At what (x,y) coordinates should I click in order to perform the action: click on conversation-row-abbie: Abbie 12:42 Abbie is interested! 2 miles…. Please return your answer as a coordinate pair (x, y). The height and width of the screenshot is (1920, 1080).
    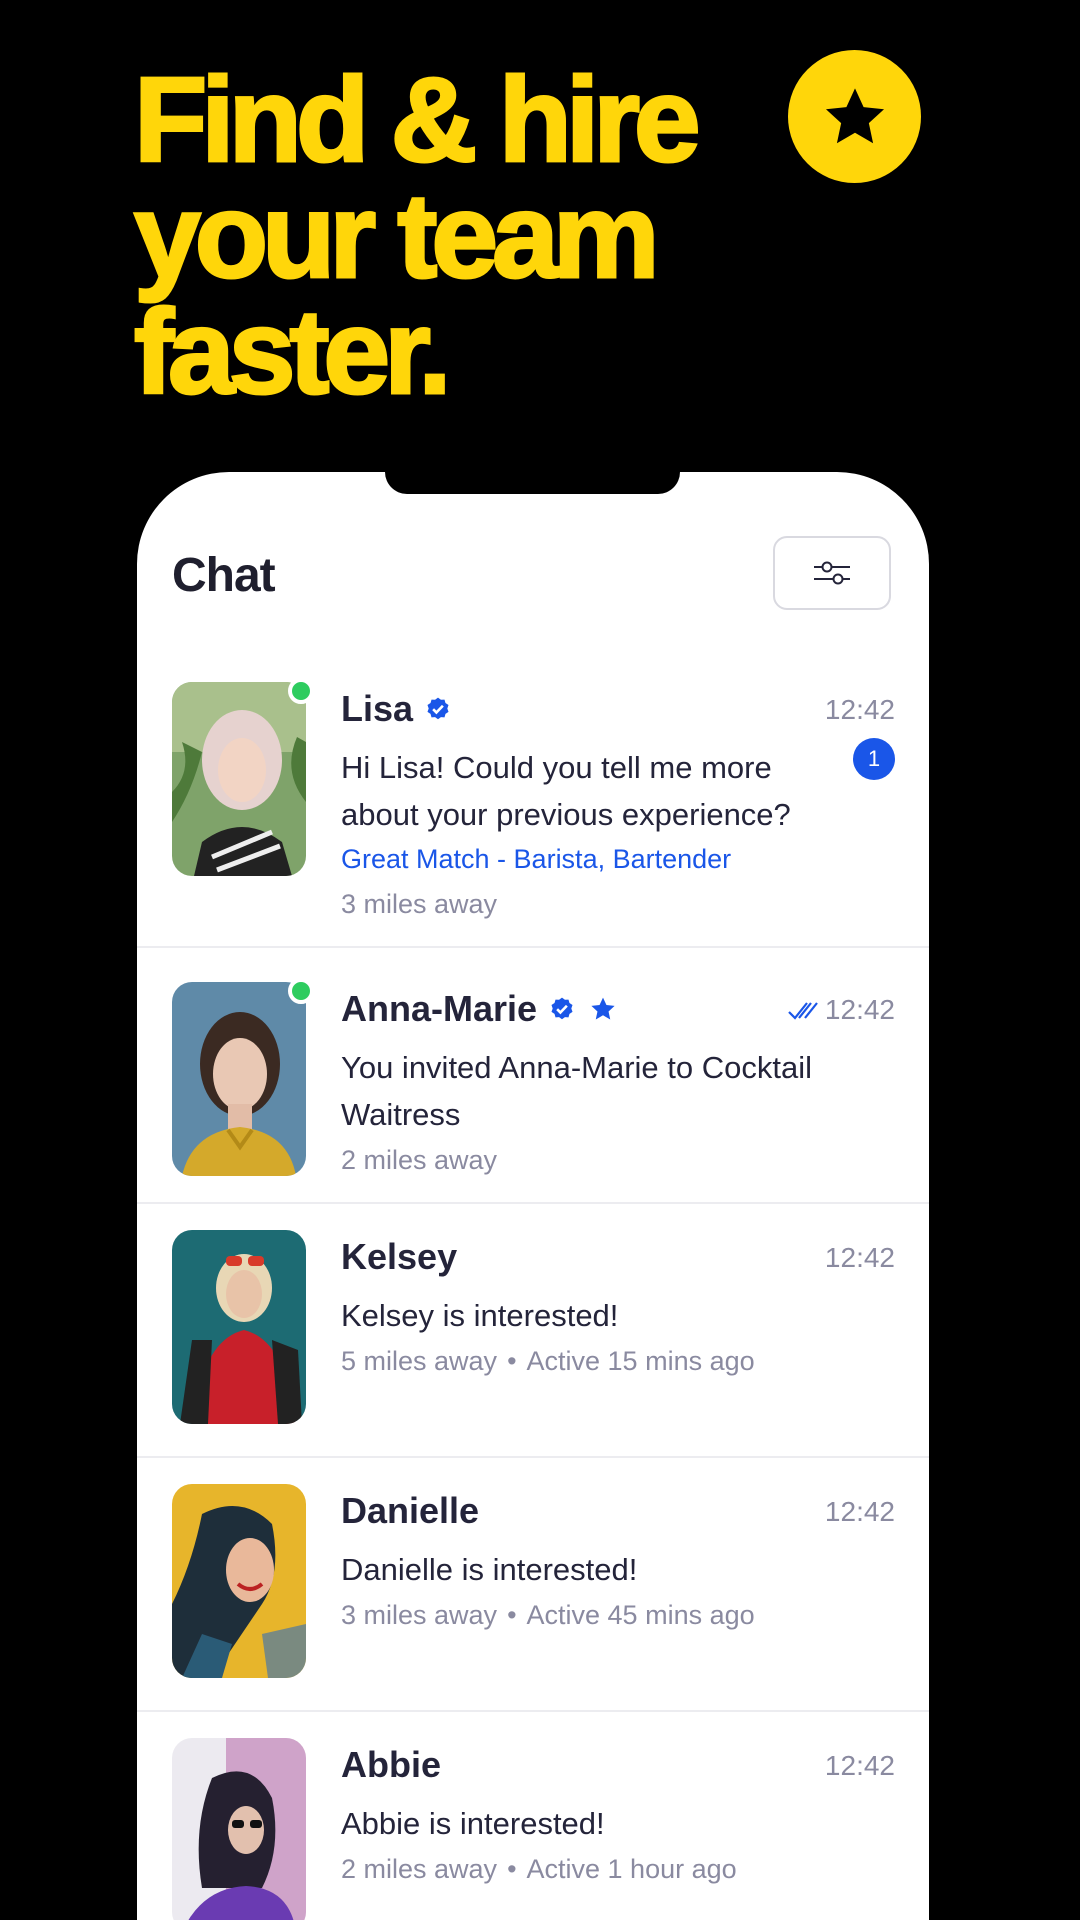
    Looking at the image, I should click on (533, 1816).